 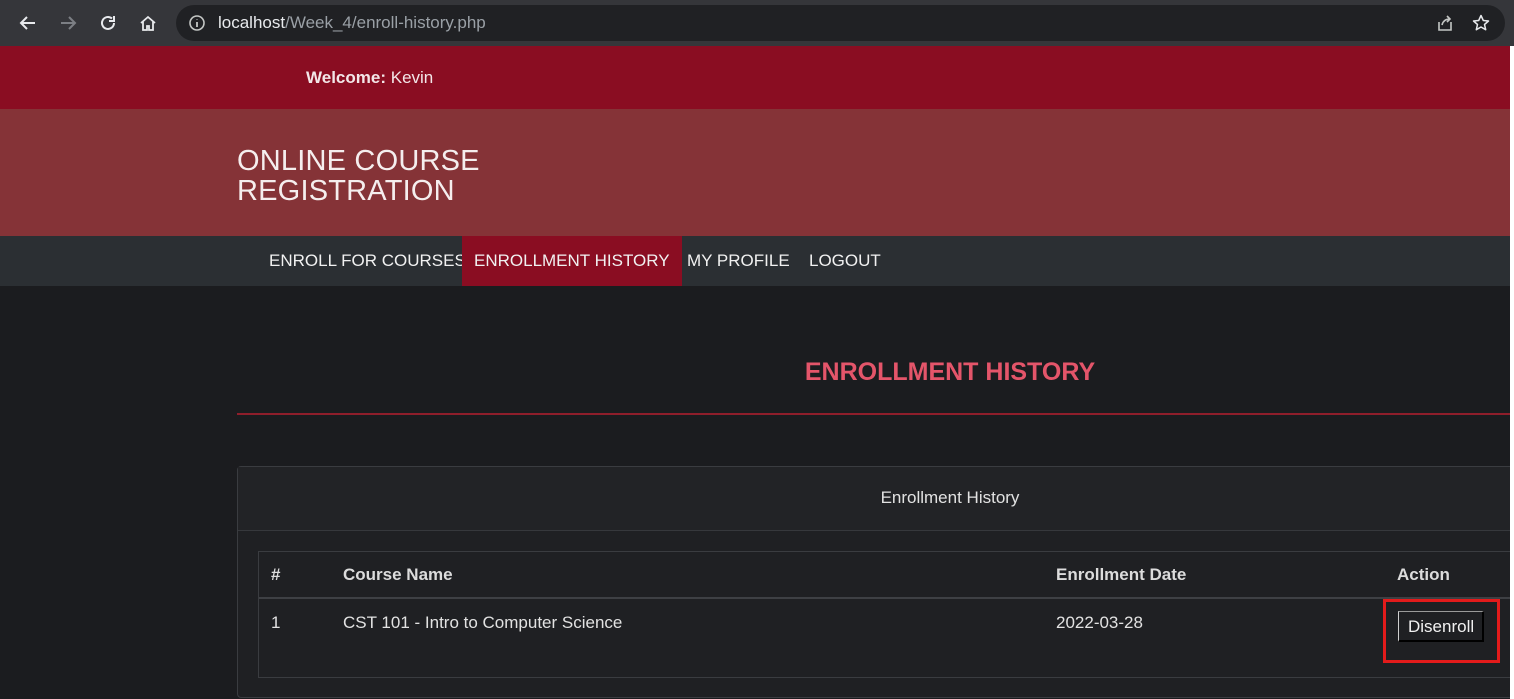 What do you see at coordinates (950, 372) in the screenshot?
I see `page-title: ENROLLMENT HISTORY` at bounding box center [950, 372].